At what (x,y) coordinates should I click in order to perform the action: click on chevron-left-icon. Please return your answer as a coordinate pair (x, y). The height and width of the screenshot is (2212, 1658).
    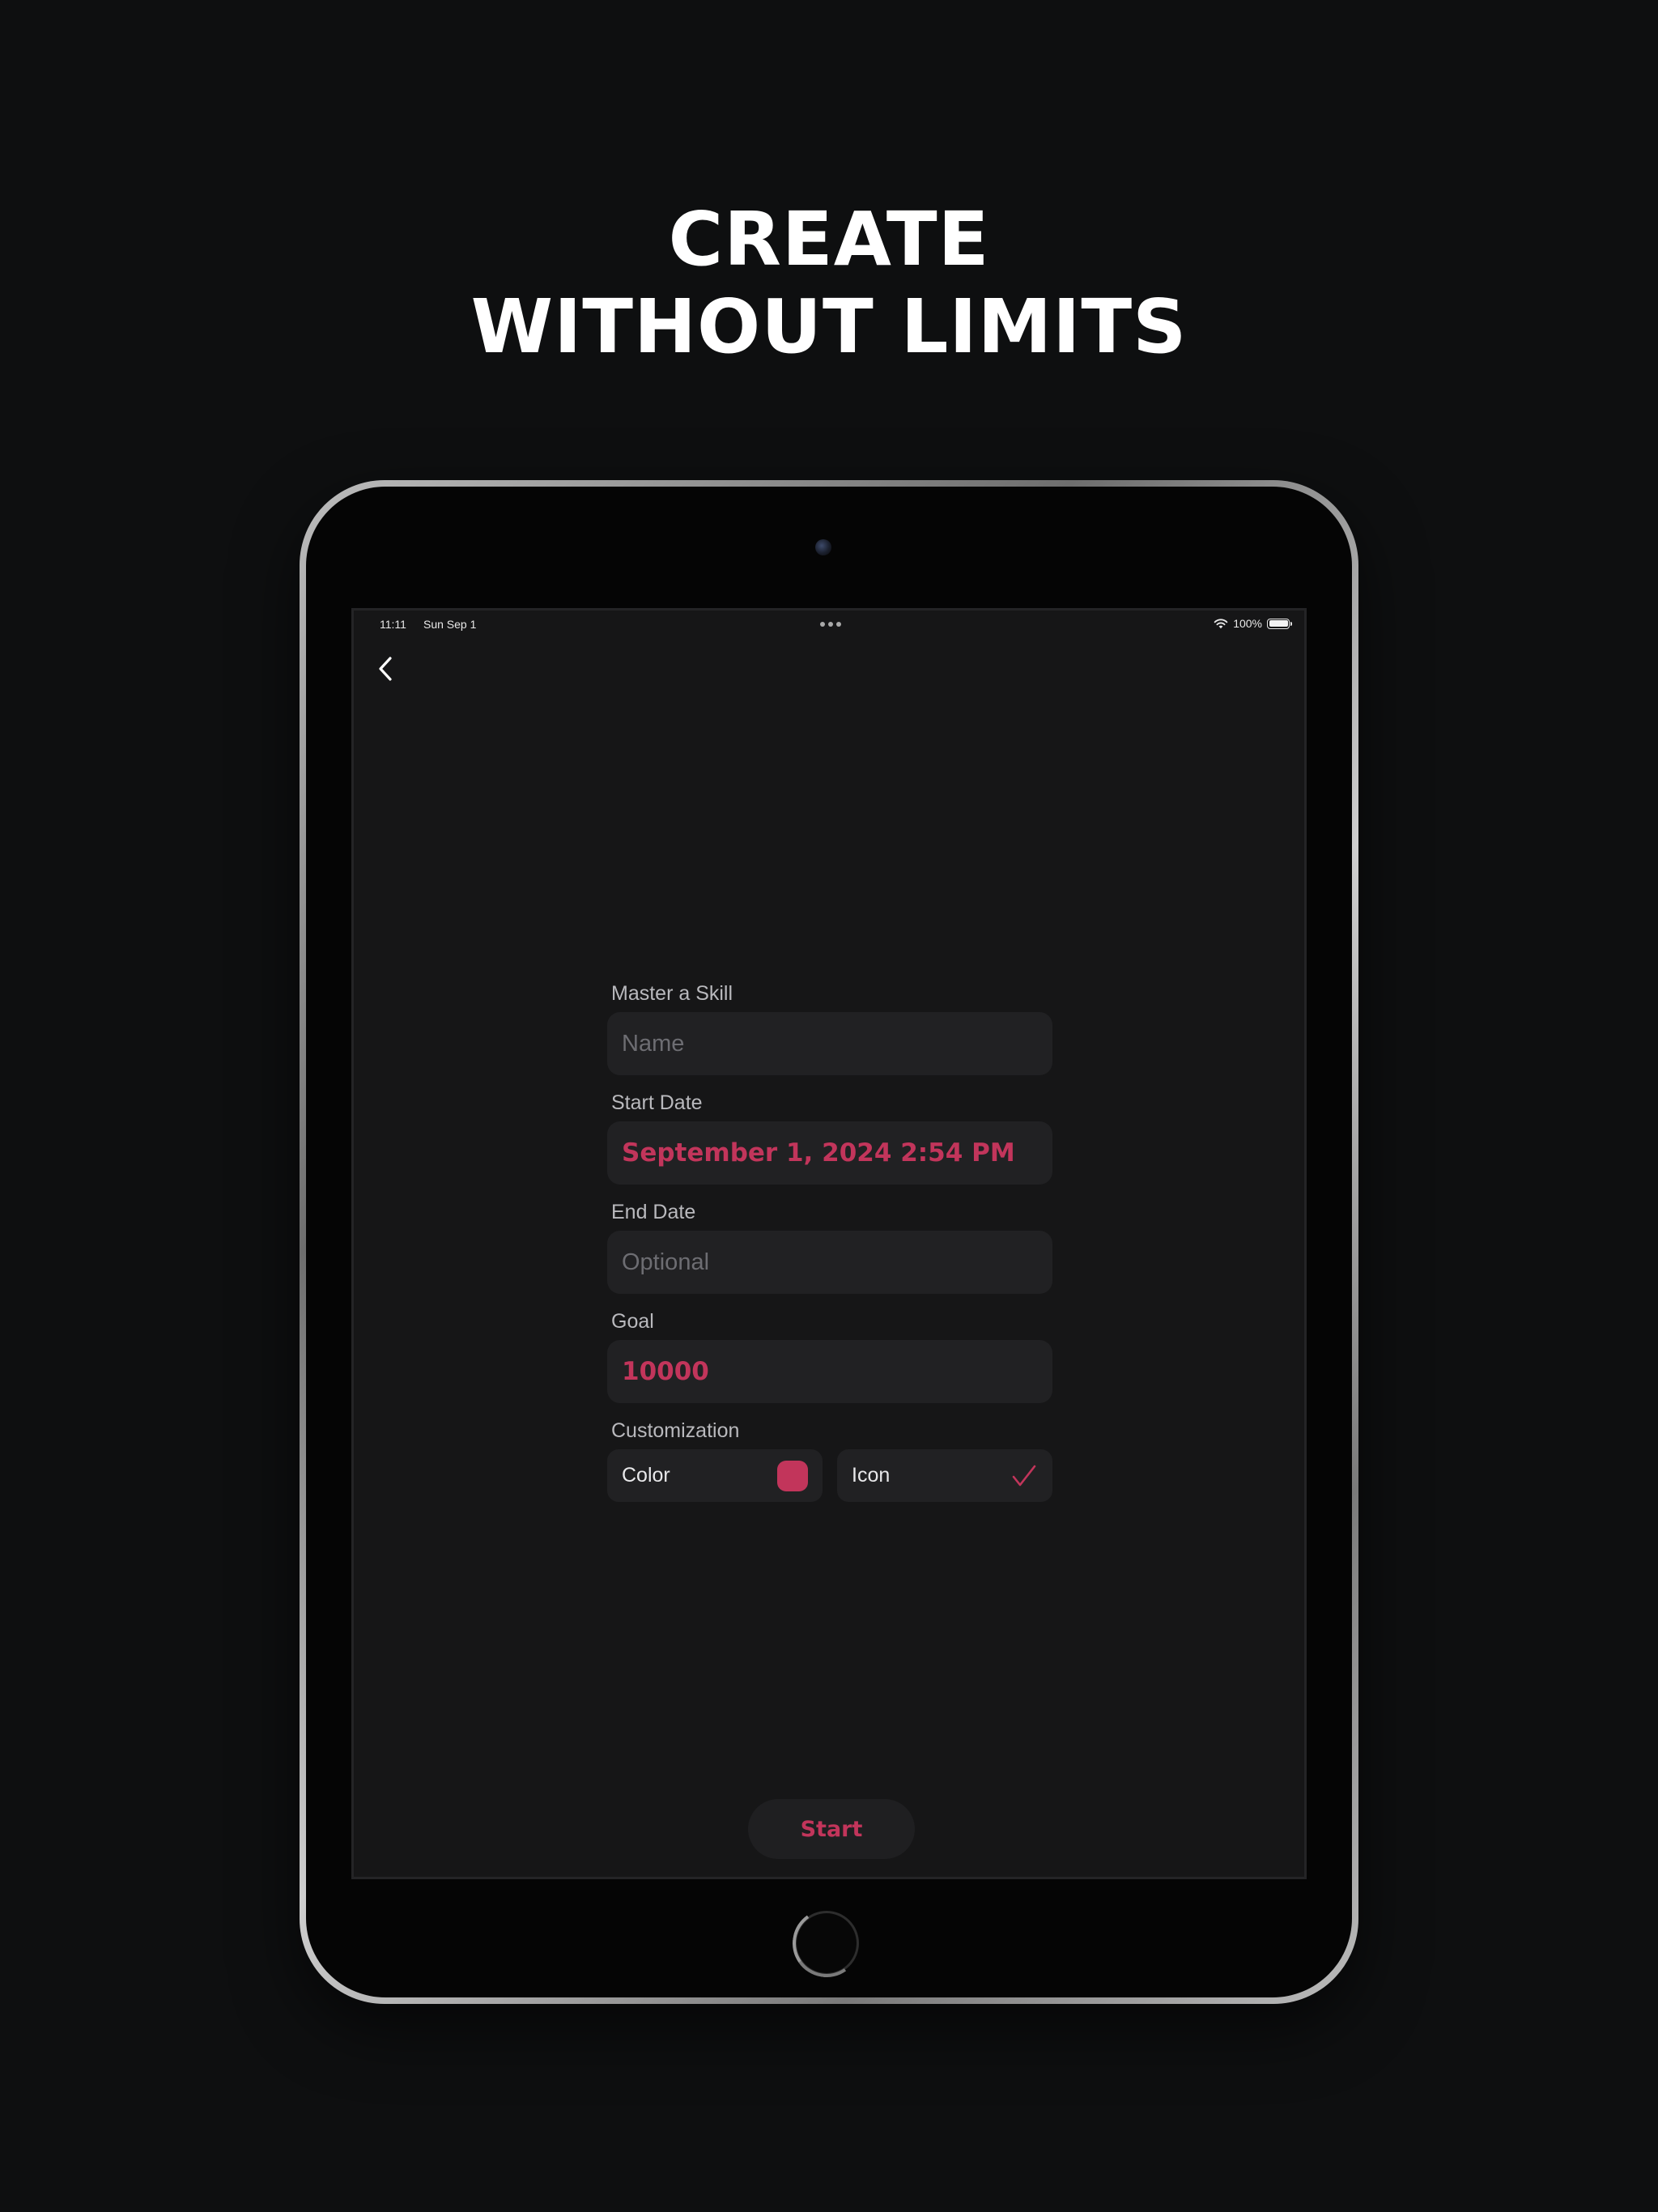
    Looking at the image, I should click on (385, 669).